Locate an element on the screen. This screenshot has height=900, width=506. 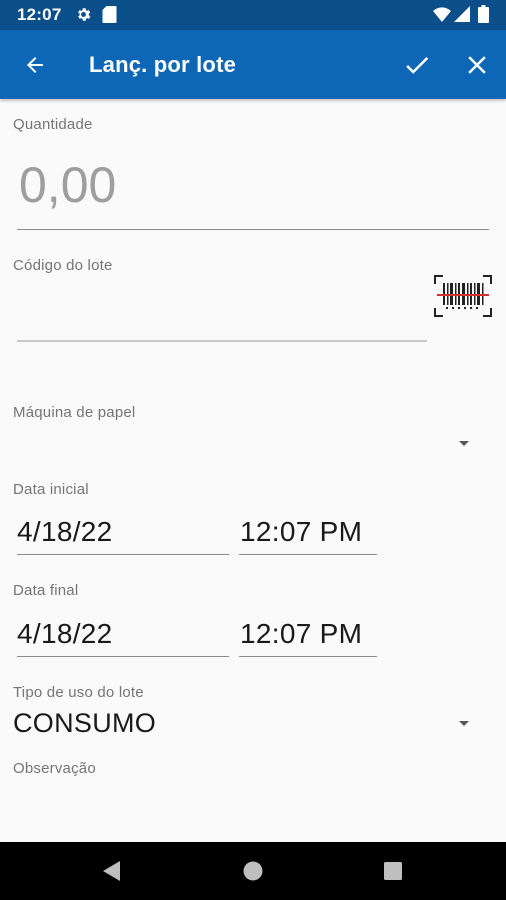
codigo-lote-underline is located at coordinates (222, 341).